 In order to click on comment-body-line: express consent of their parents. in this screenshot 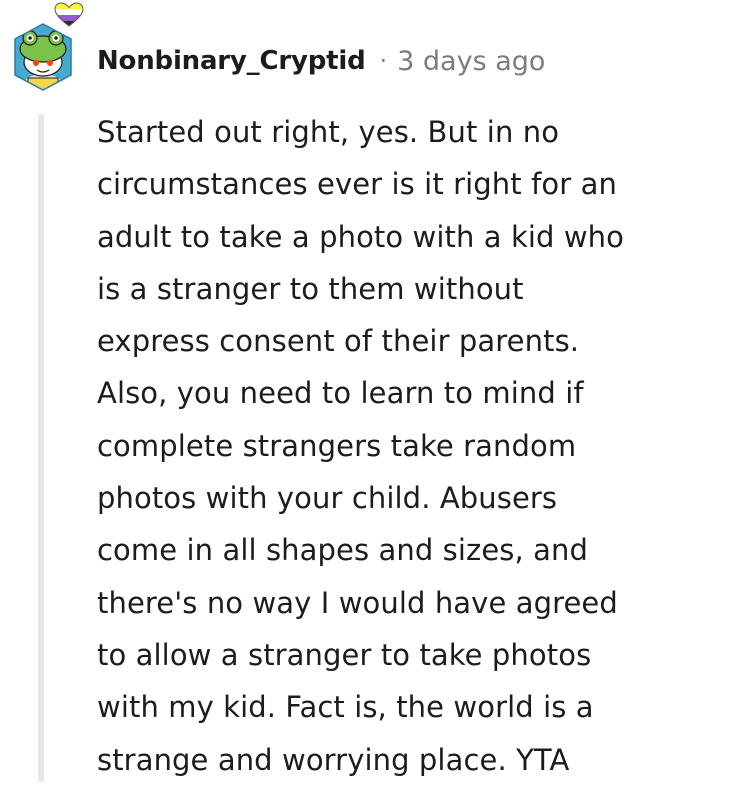, I will do `click(338, 341)`.